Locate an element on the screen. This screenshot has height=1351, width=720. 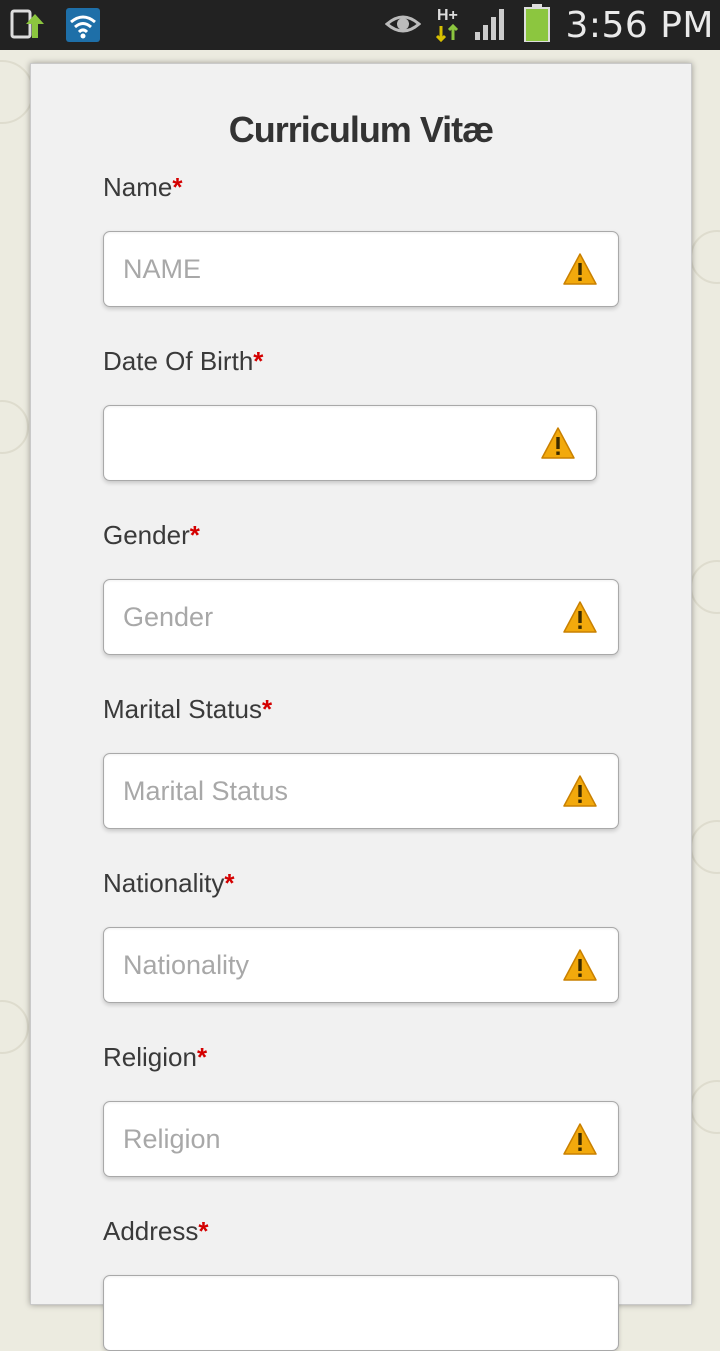
religion-input: Religion is located at coordinates (361, 1139).